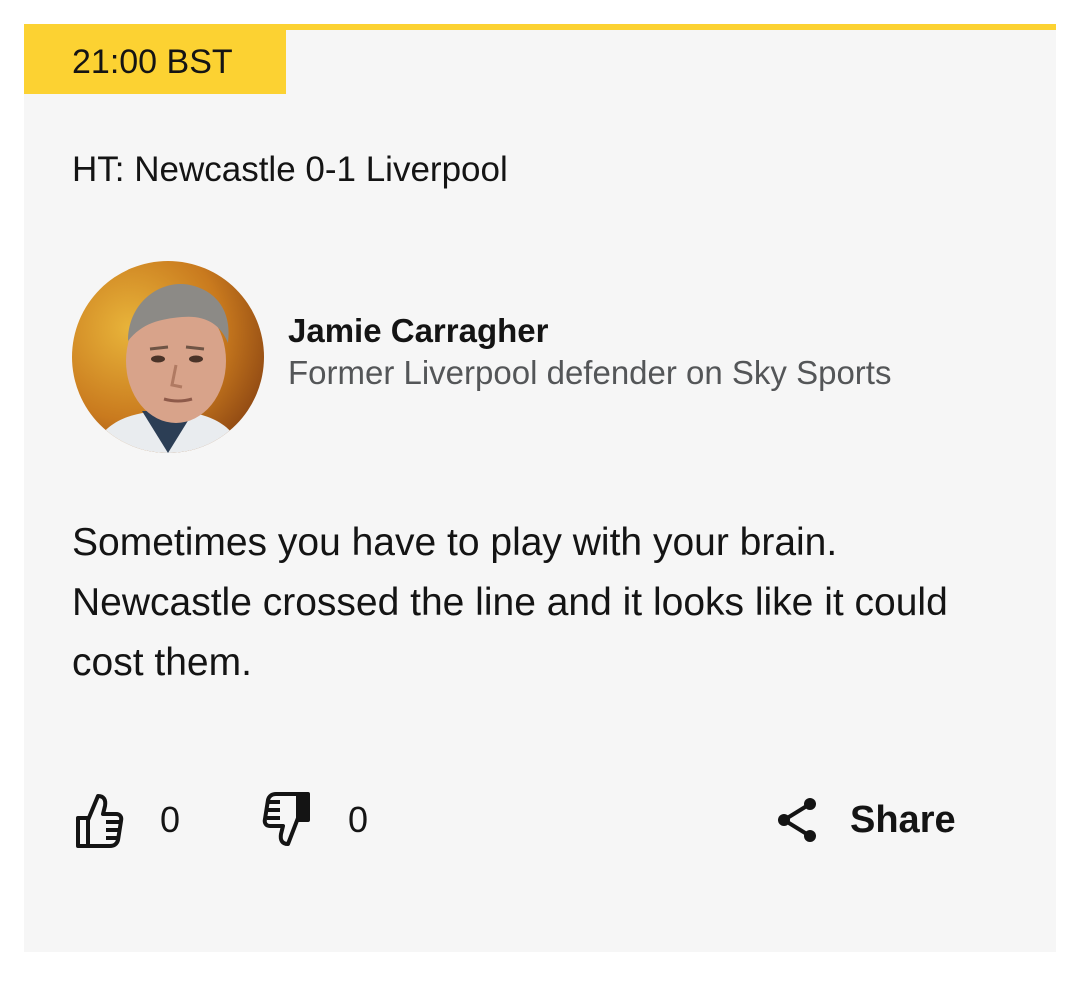 This screenshot has width=1080, height=1006. I want to click on dislike-count: 0, so click(358, 819).